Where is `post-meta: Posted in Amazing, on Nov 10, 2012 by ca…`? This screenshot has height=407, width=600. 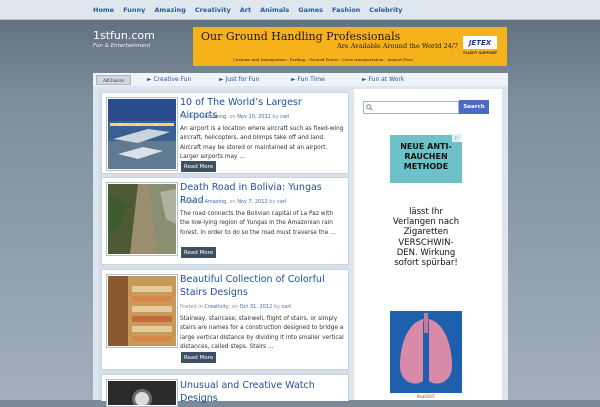
post-meta: Posted in Amazing, on Nov 10, 2012 by ca… is located at coordinates (234, 117).